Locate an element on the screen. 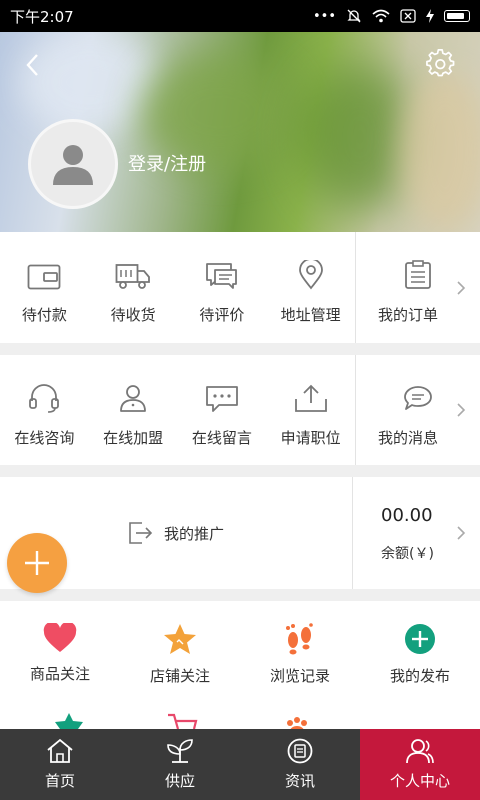 The image size is (480, 800). avatar is located at coordinates (73, 164).